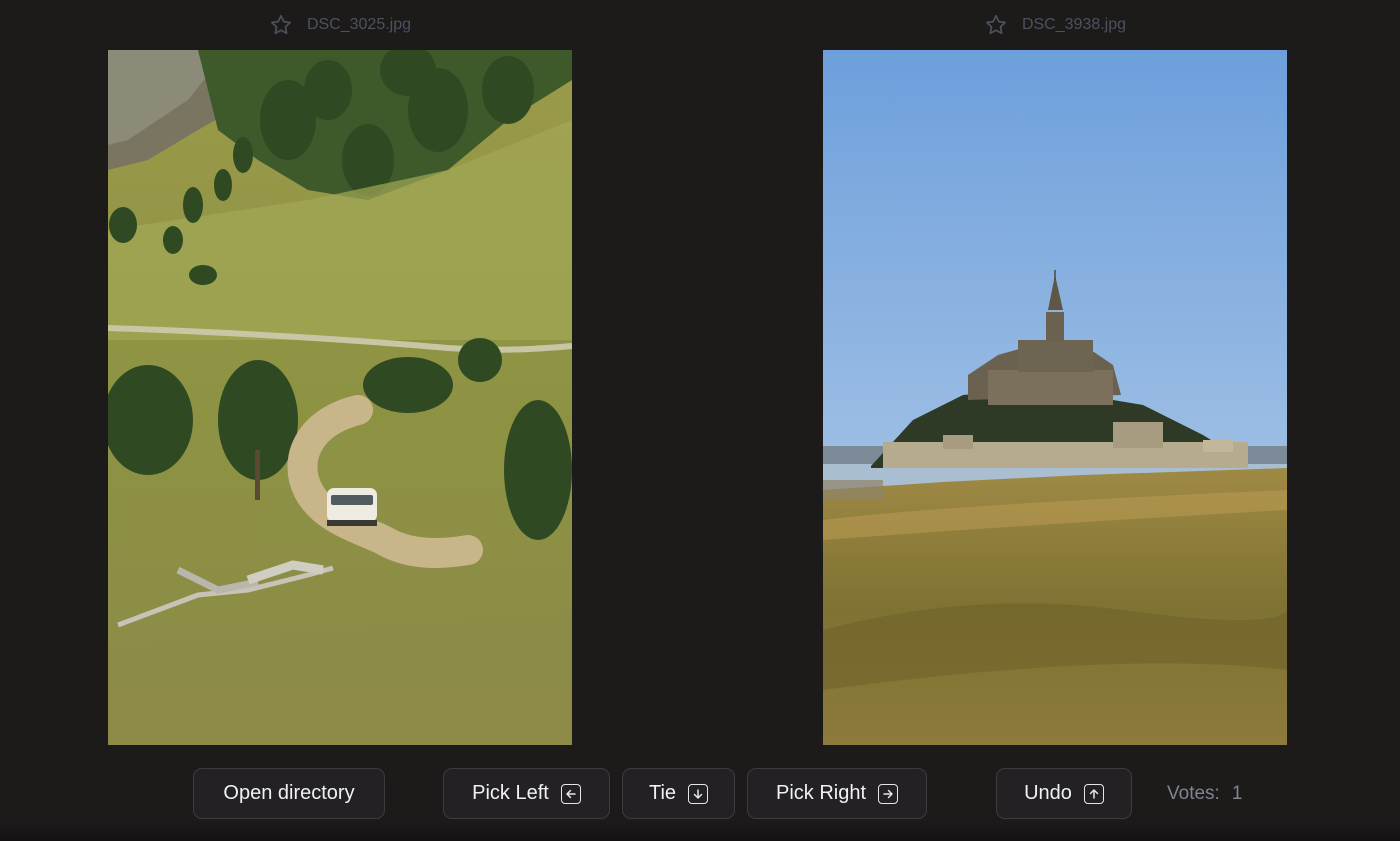 The height and width of the screenshot is (841, 1400). What do you see at coordinates (1048, 793) in the screenshot?
I see `undo-label: Undo` at bounding box center [1048, 793].